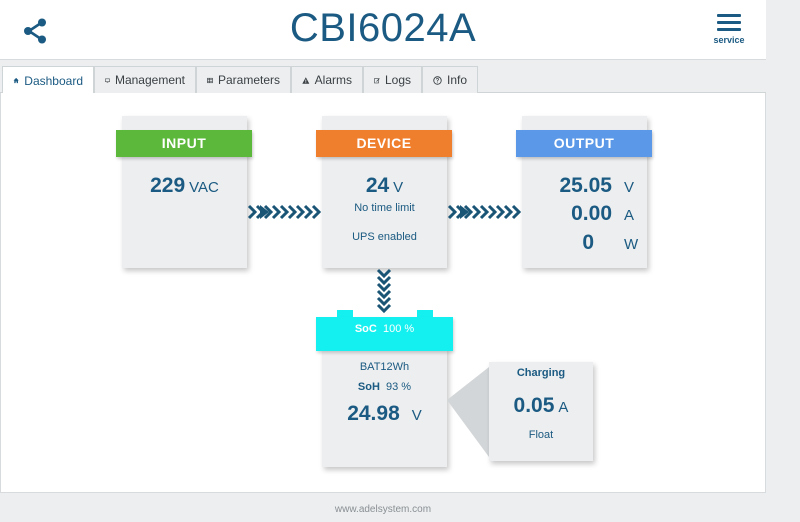 Image resolution: width=800 pixels, height=522 pixels. I want to click on edit-icon, so click(377, 80).